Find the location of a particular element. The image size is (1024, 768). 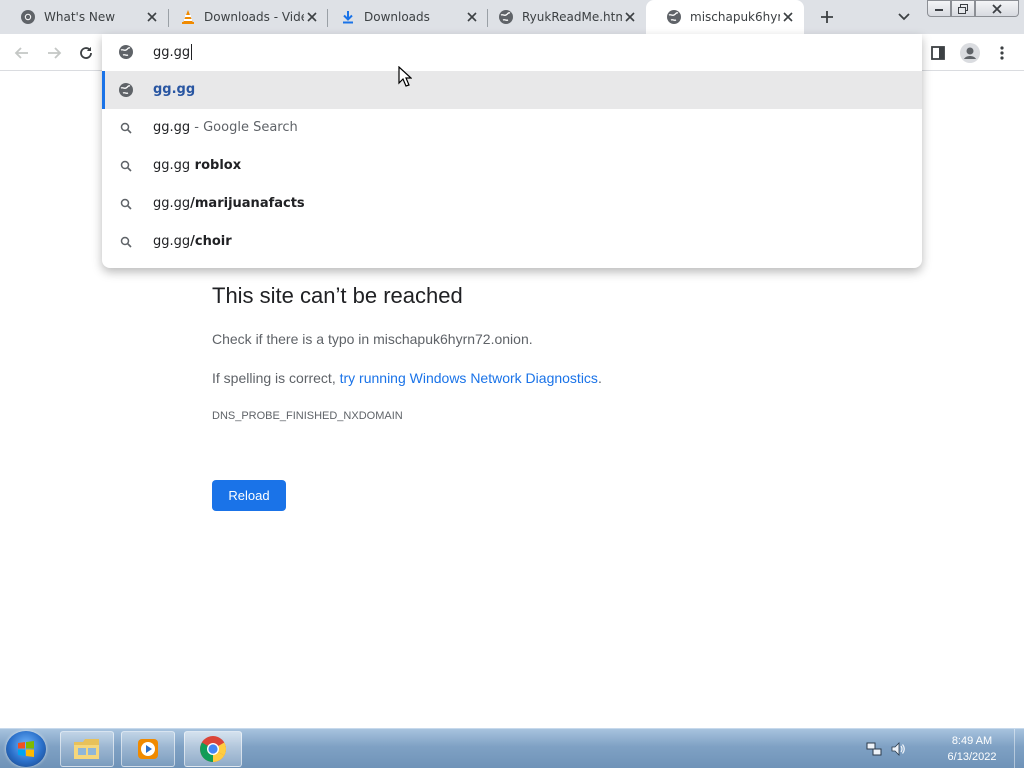

new-tab-button is located at coordinates (827, 17).